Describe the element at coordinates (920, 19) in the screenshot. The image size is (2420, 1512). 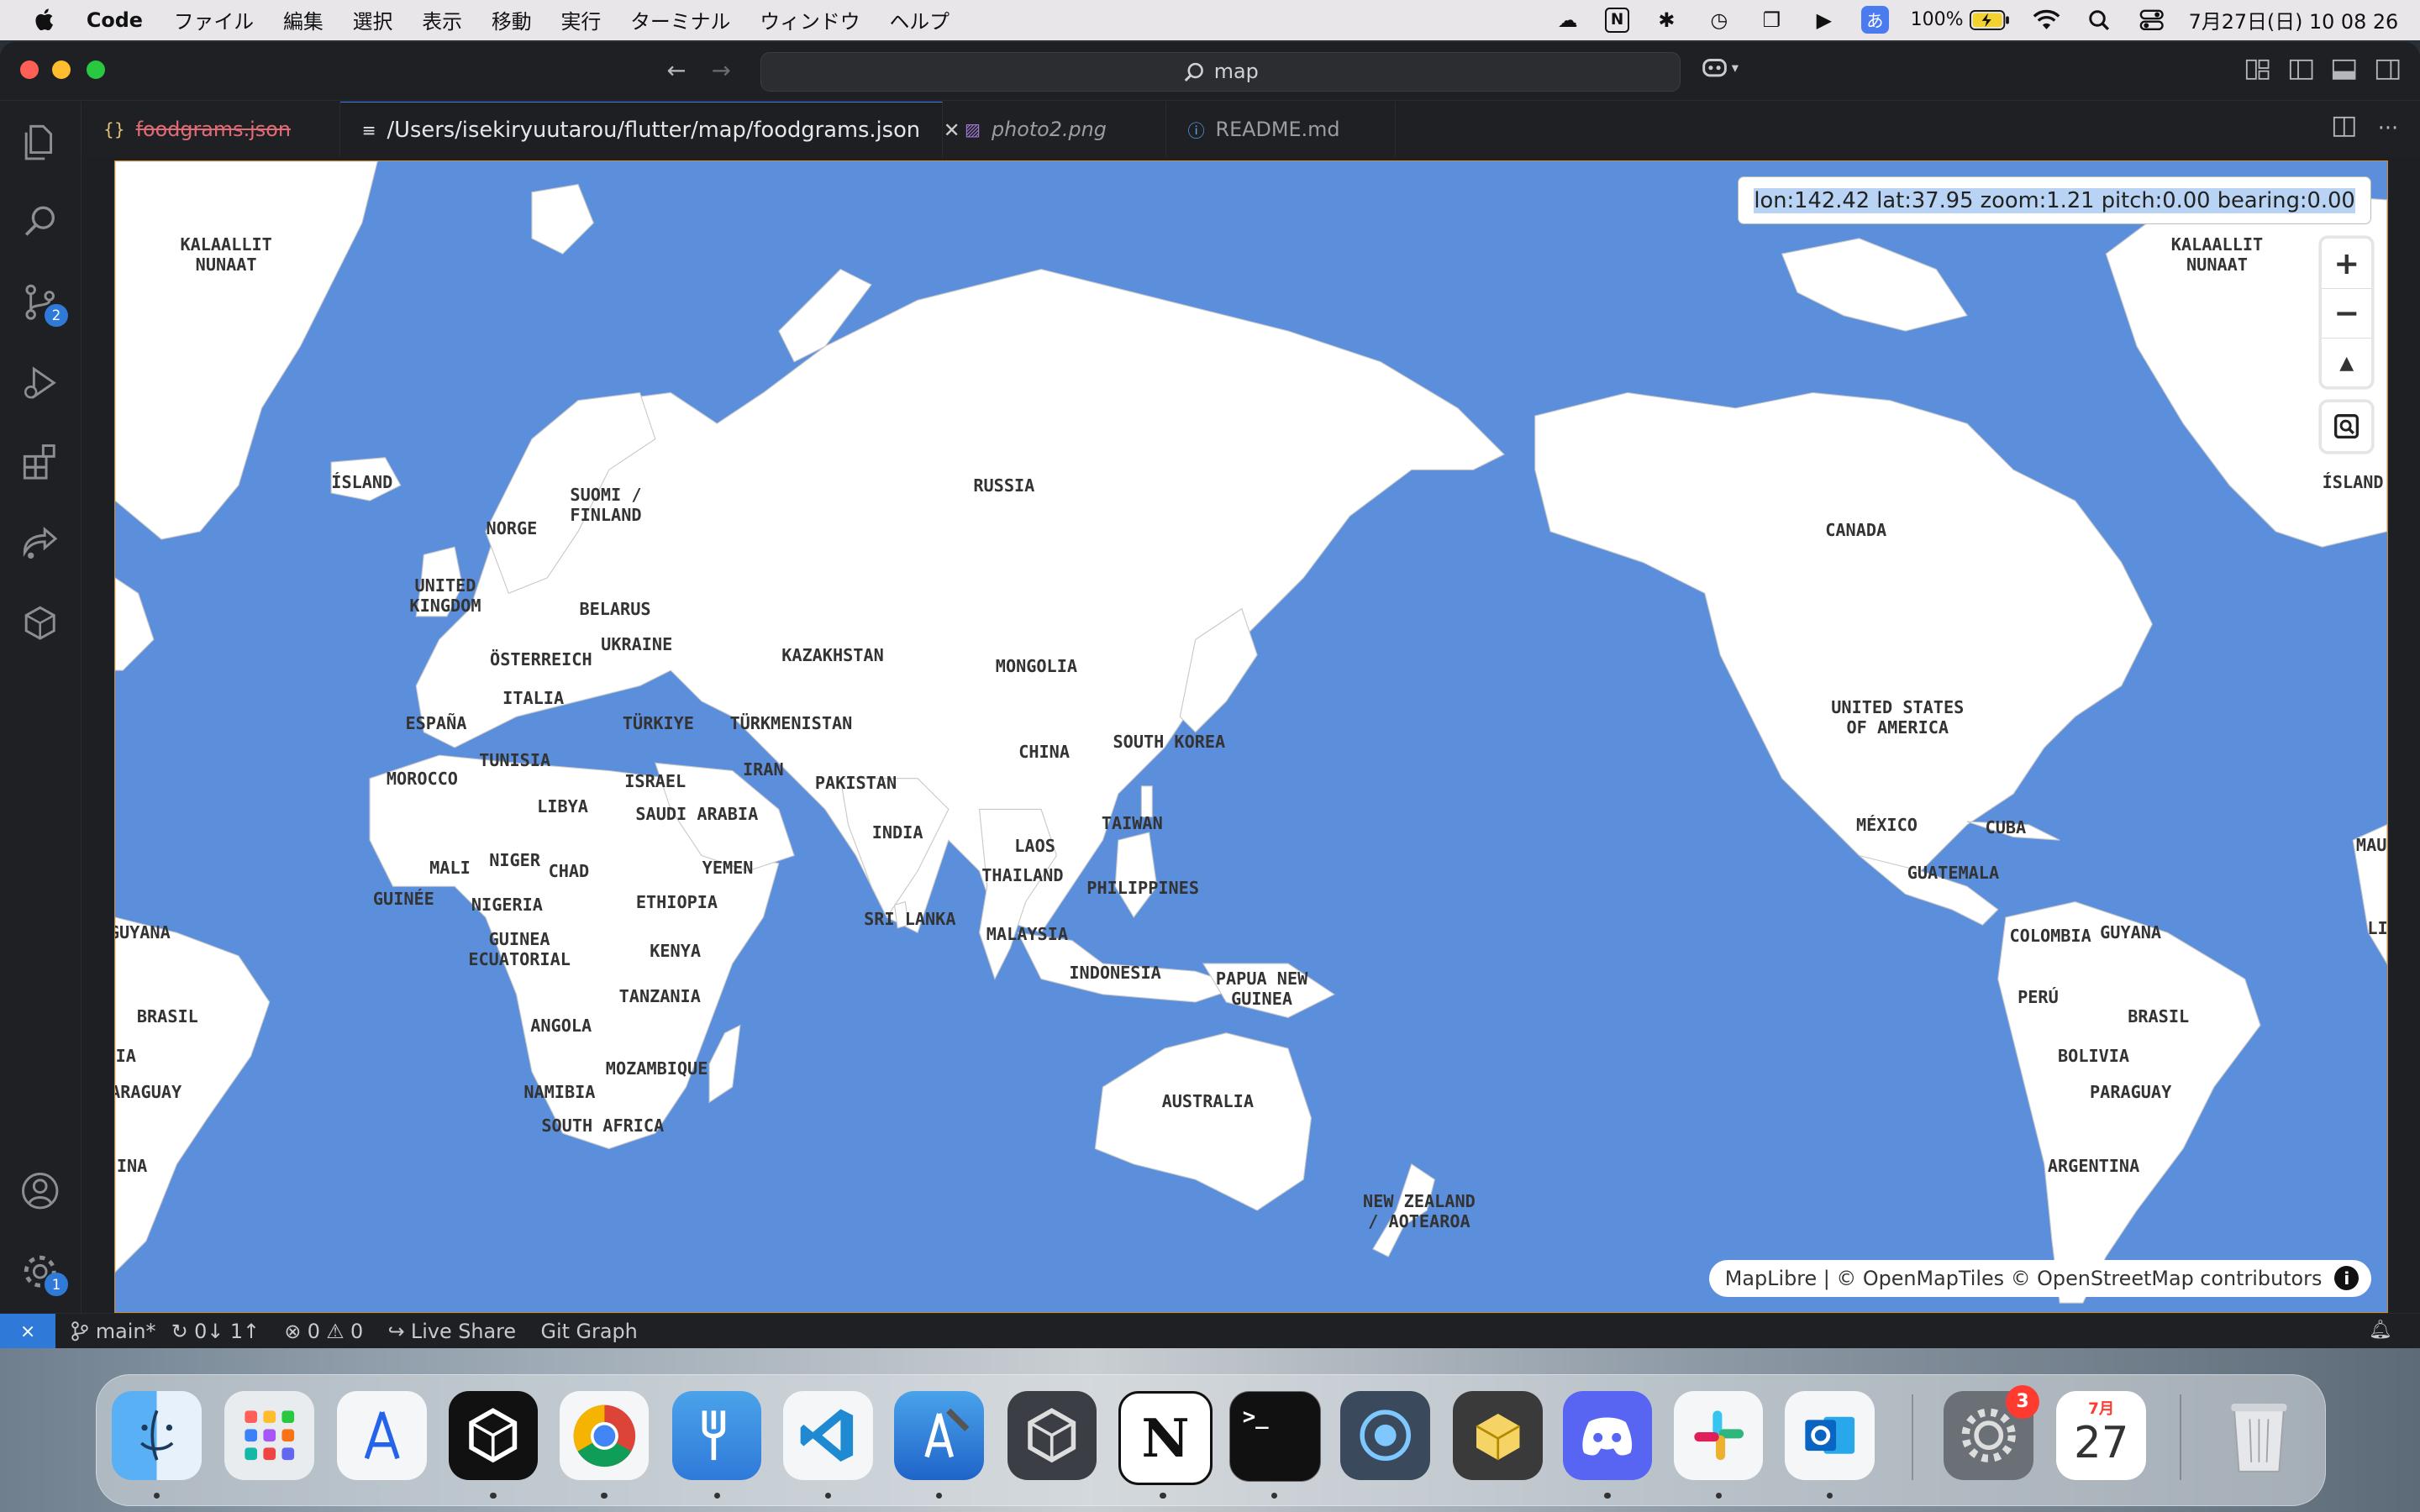
I see `menu-help: ヘルプ` at that location.